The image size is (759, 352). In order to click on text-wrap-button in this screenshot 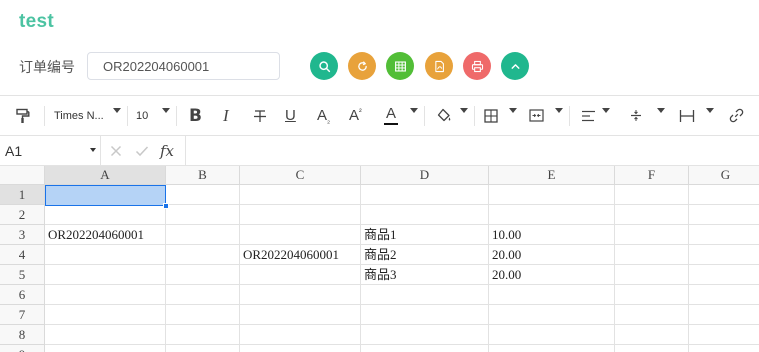, I will do `click(687, 115)`.